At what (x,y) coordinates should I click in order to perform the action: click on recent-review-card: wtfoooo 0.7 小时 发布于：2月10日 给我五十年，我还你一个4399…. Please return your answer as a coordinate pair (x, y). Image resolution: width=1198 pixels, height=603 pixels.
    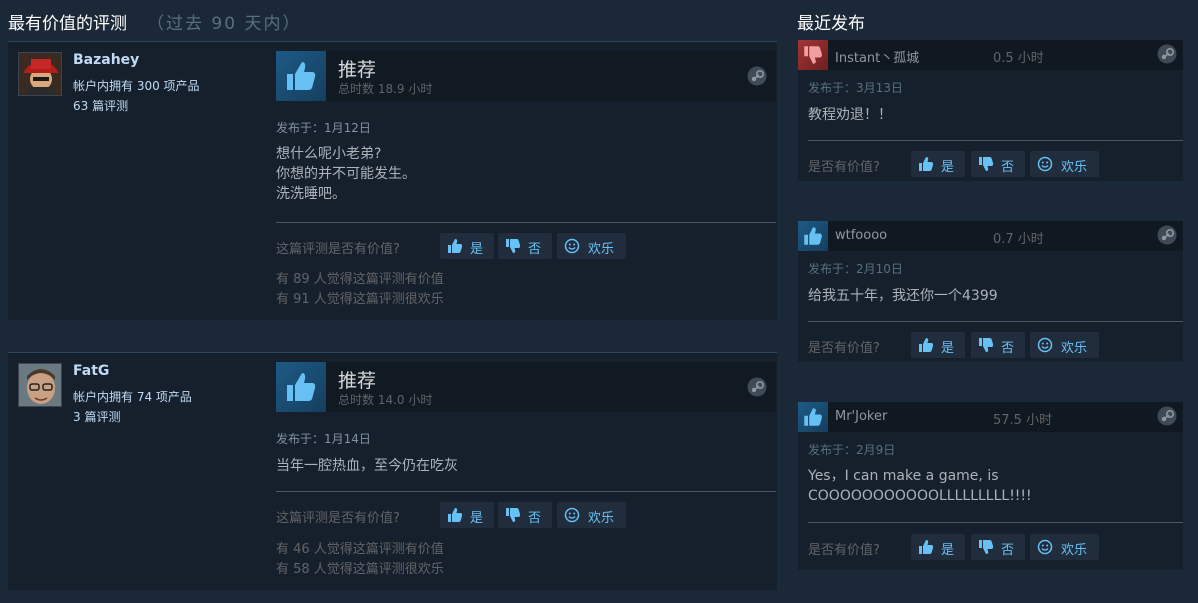
    Looking at the image, I should click on (990, 291).